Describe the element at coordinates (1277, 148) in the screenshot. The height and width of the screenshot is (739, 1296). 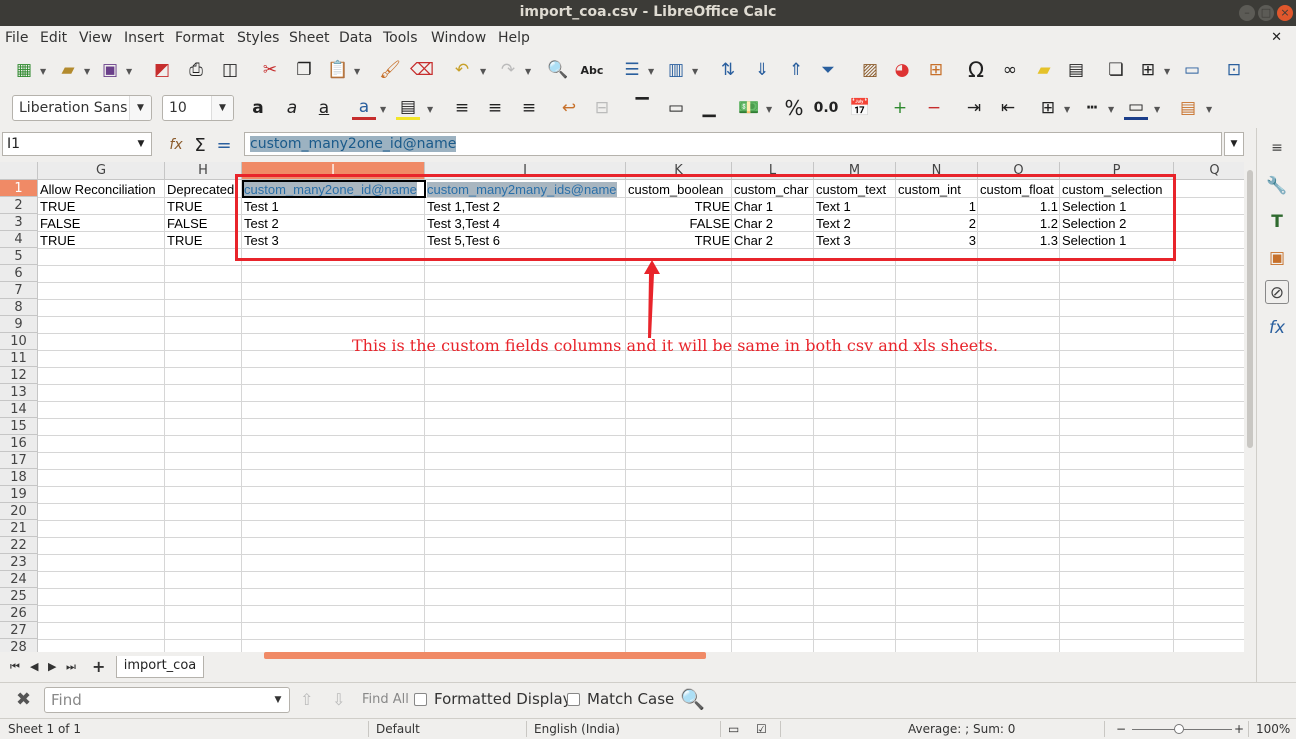
I see `sidebar-menu-icon: ≡` at that location.